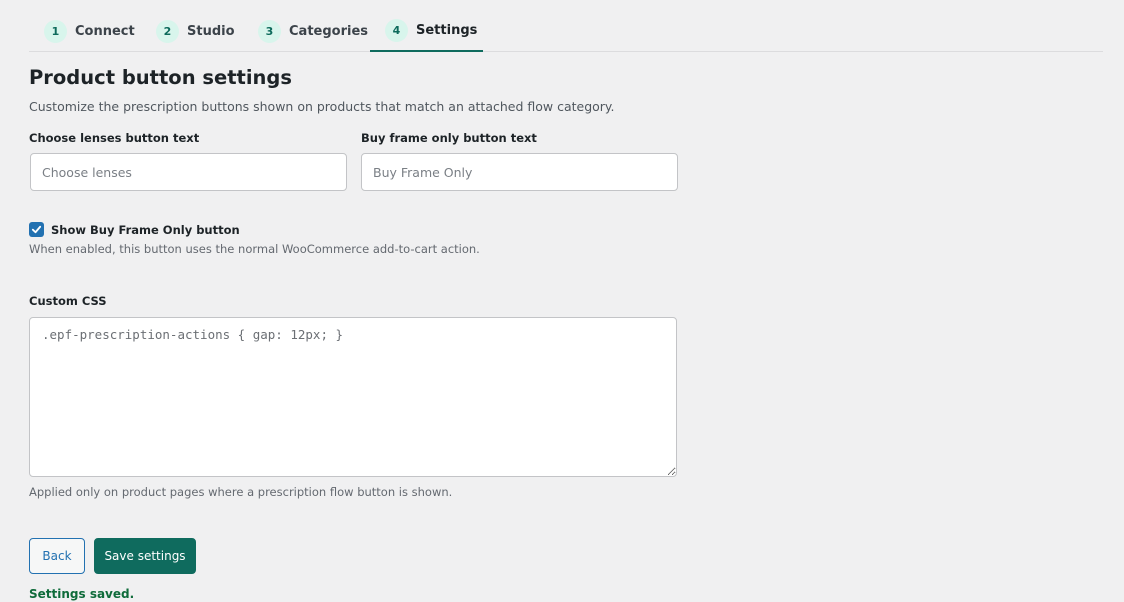  What do you see at coordinates (82, 594) in the screenshot?
I see `status-message: Settings saved.` at bounding box center [82, 594].